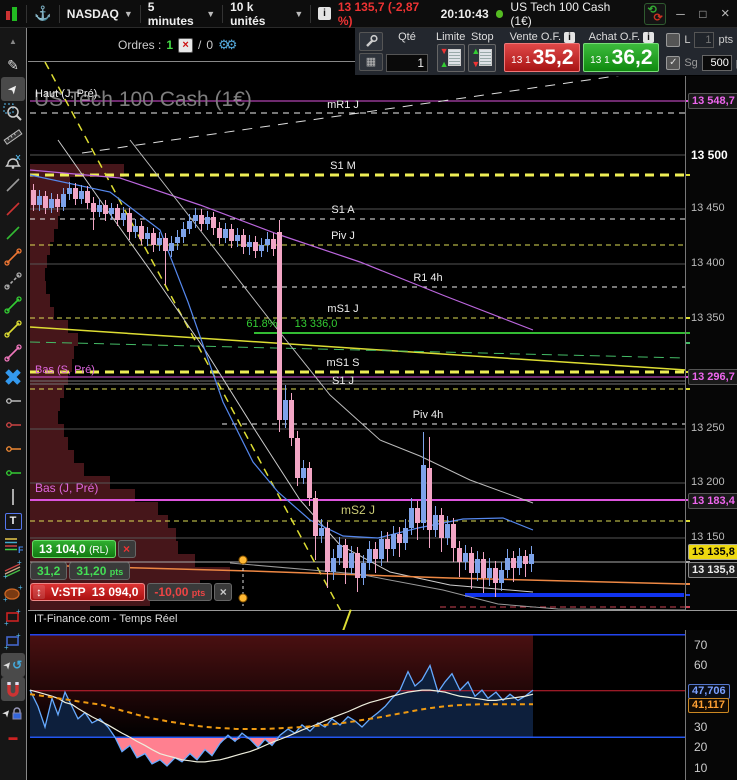 The image size is (737, 780). I want to click on hline-red-icon, so click(13, 425).